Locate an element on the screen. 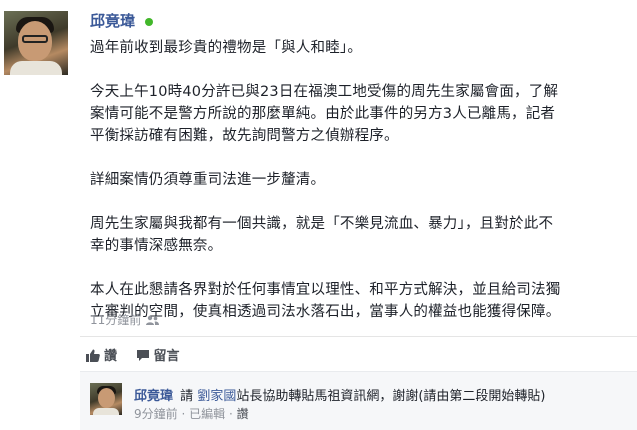 The height and width of the screenshot is (430, 637). comment-label: 留言 is located at coordinates (166, 356).